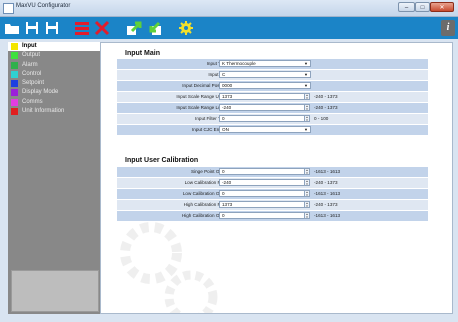 The image size is (458, 322). I want to click on gears-watermark-icon, so click(169, 267).